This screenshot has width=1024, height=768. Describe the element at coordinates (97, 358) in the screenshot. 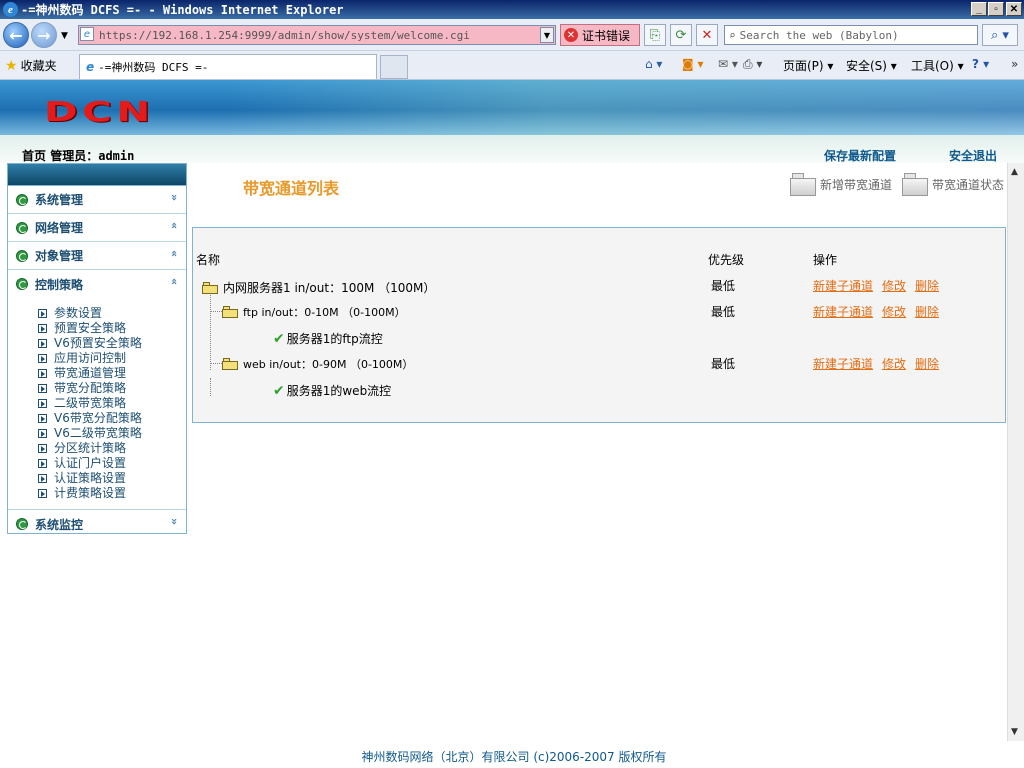

I see `sidebar-item-app-access: 应用访问控制` at that location.